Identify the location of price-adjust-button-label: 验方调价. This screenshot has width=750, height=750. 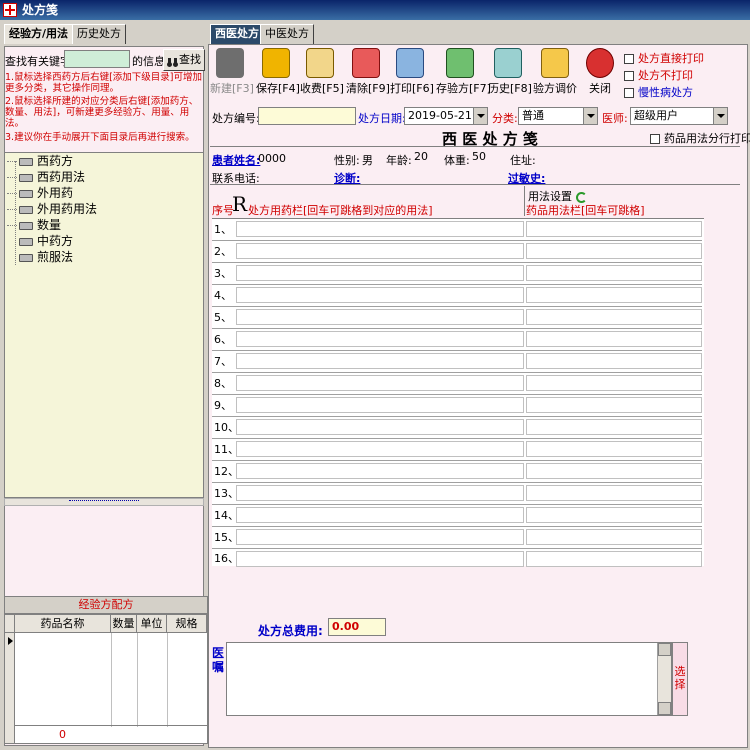
(555, 88).